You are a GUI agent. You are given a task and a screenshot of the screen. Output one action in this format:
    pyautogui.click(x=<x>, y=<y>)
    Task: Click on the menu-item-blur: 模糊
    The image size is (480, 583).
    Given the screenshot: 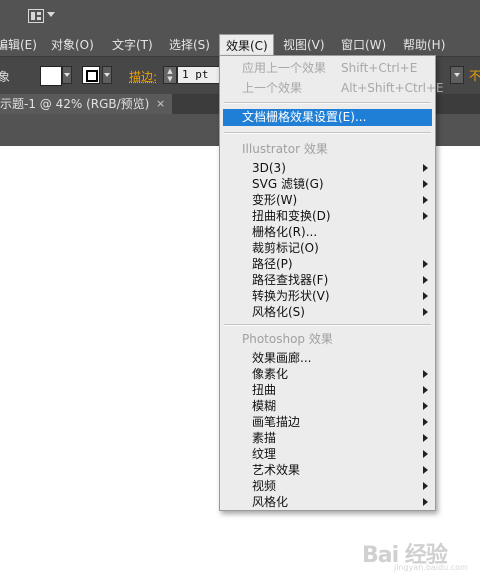 What is the action you would take?
    pyautogui.click(x=327, y=406)
    